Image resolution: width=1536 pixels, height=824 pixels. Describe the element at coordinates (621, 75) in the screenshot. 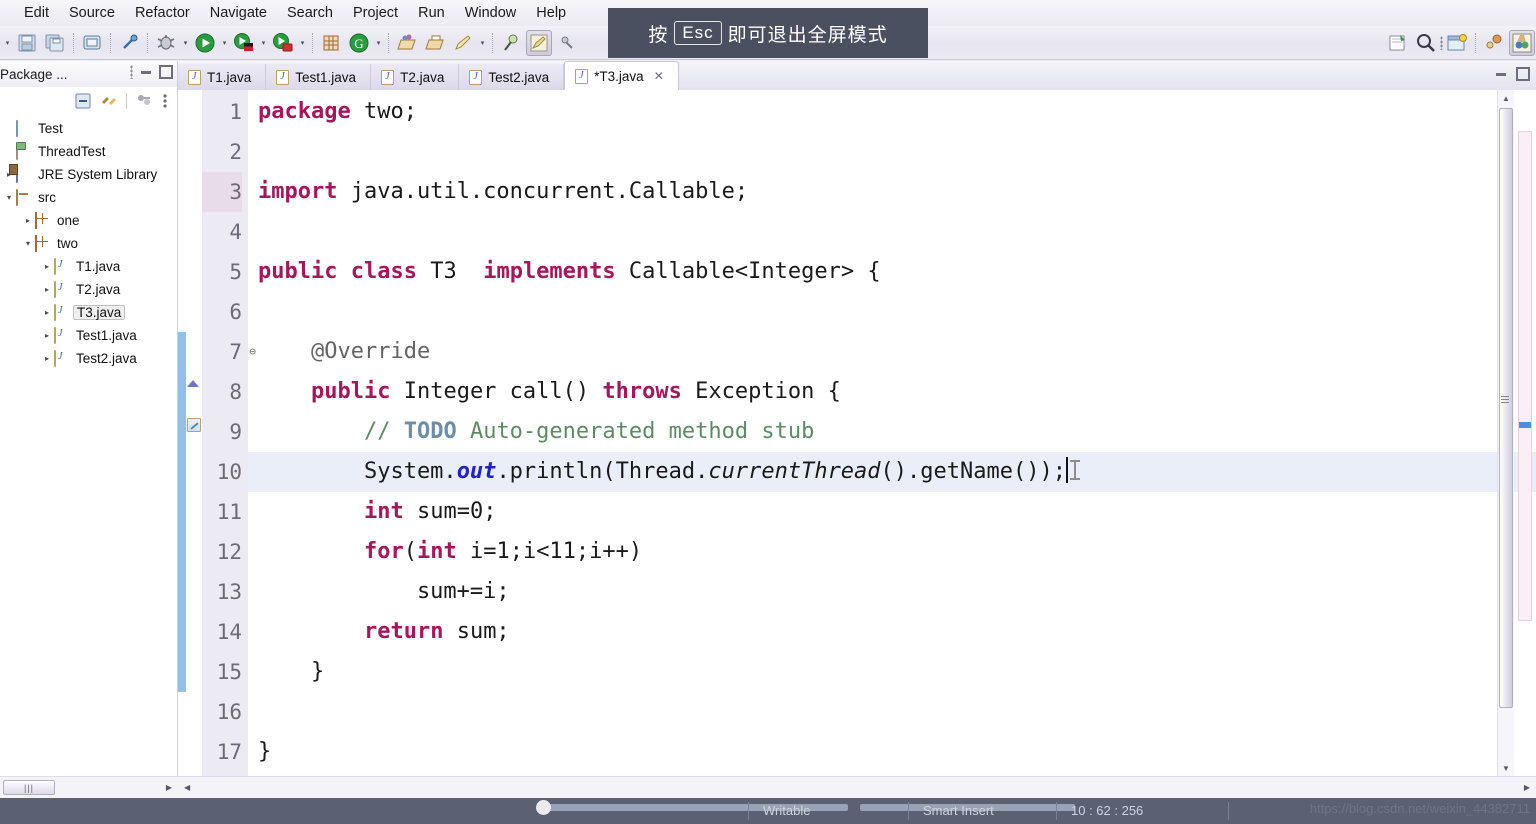

I see `editor-tab-t3-java: *T3.java ✕` at that location.